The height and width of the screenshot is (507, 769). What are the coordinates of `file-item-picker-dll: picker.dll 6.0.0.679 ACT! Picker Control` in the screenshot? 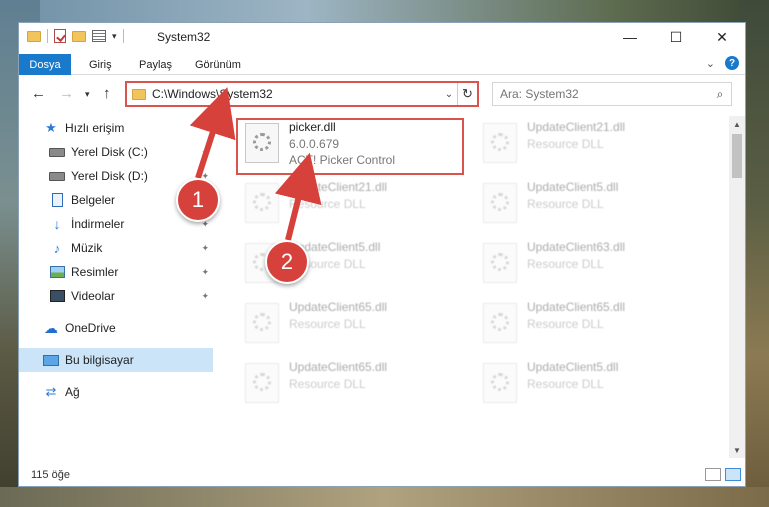 It's located at (354, 148).